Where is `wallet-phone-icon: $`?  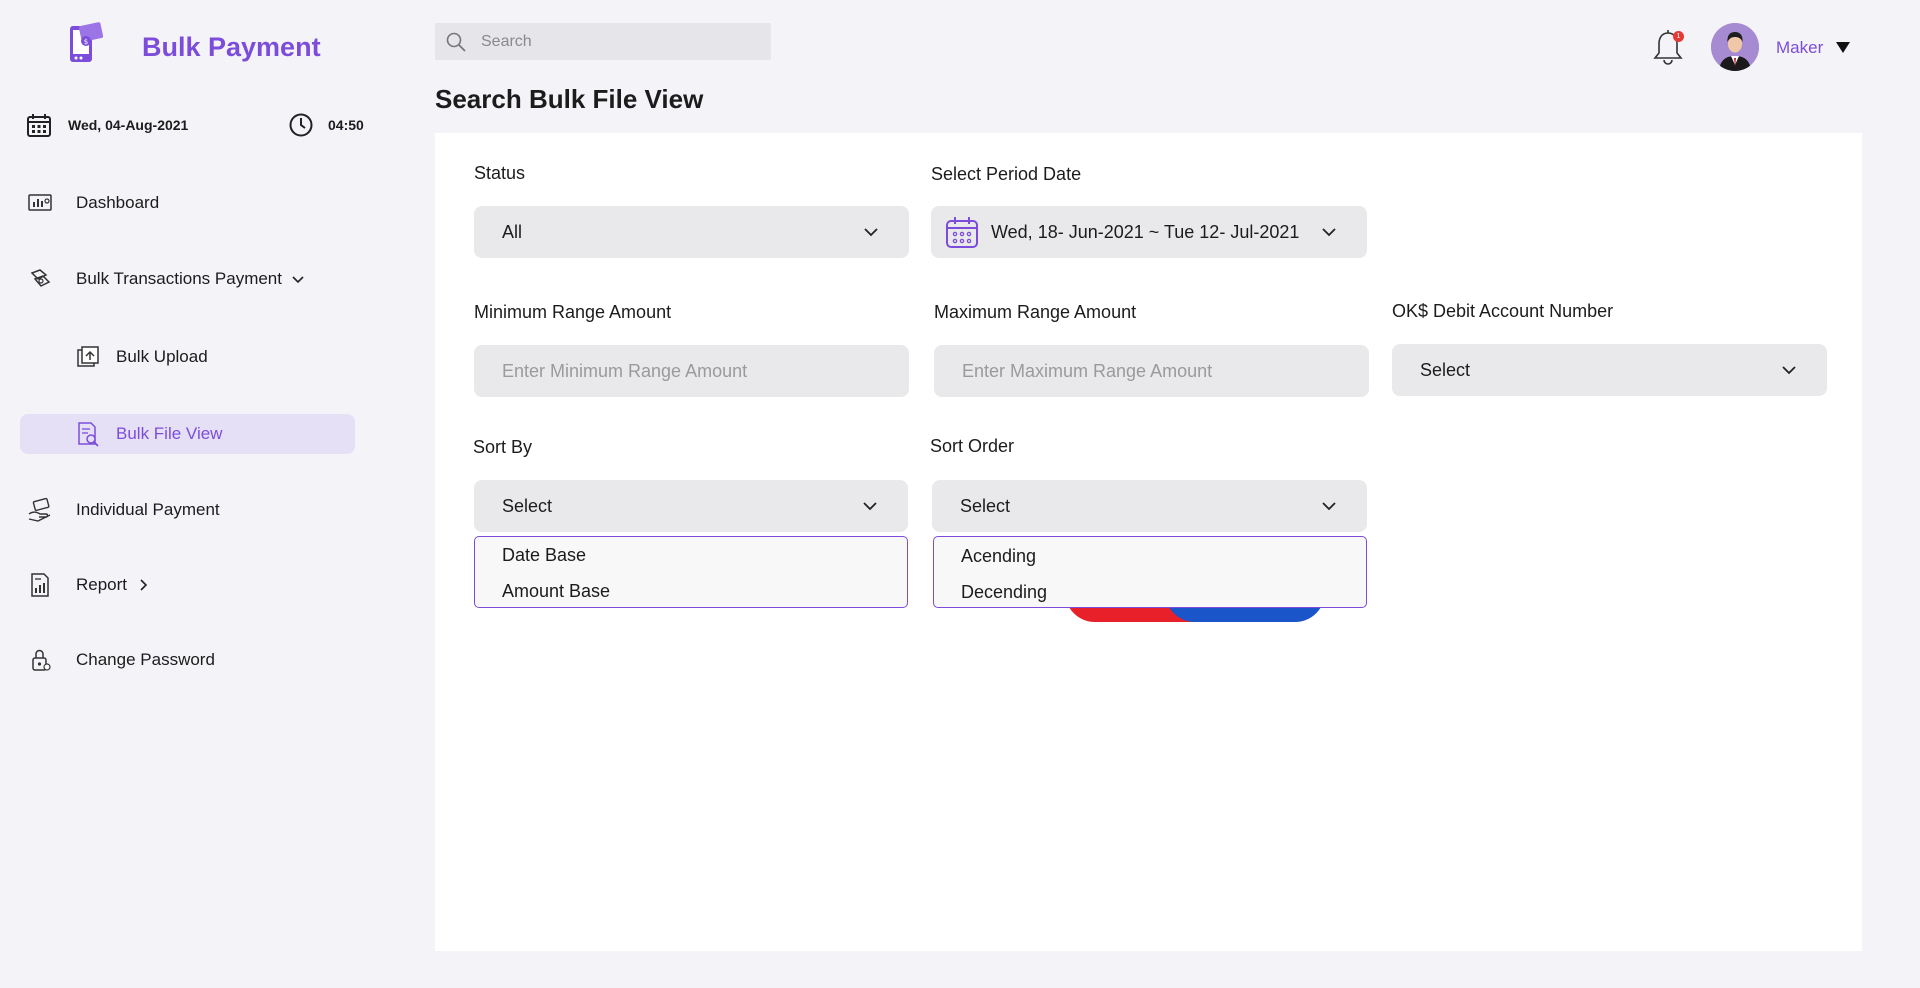 wallet-phone-icon: $ is located at coordinates (87, 42).